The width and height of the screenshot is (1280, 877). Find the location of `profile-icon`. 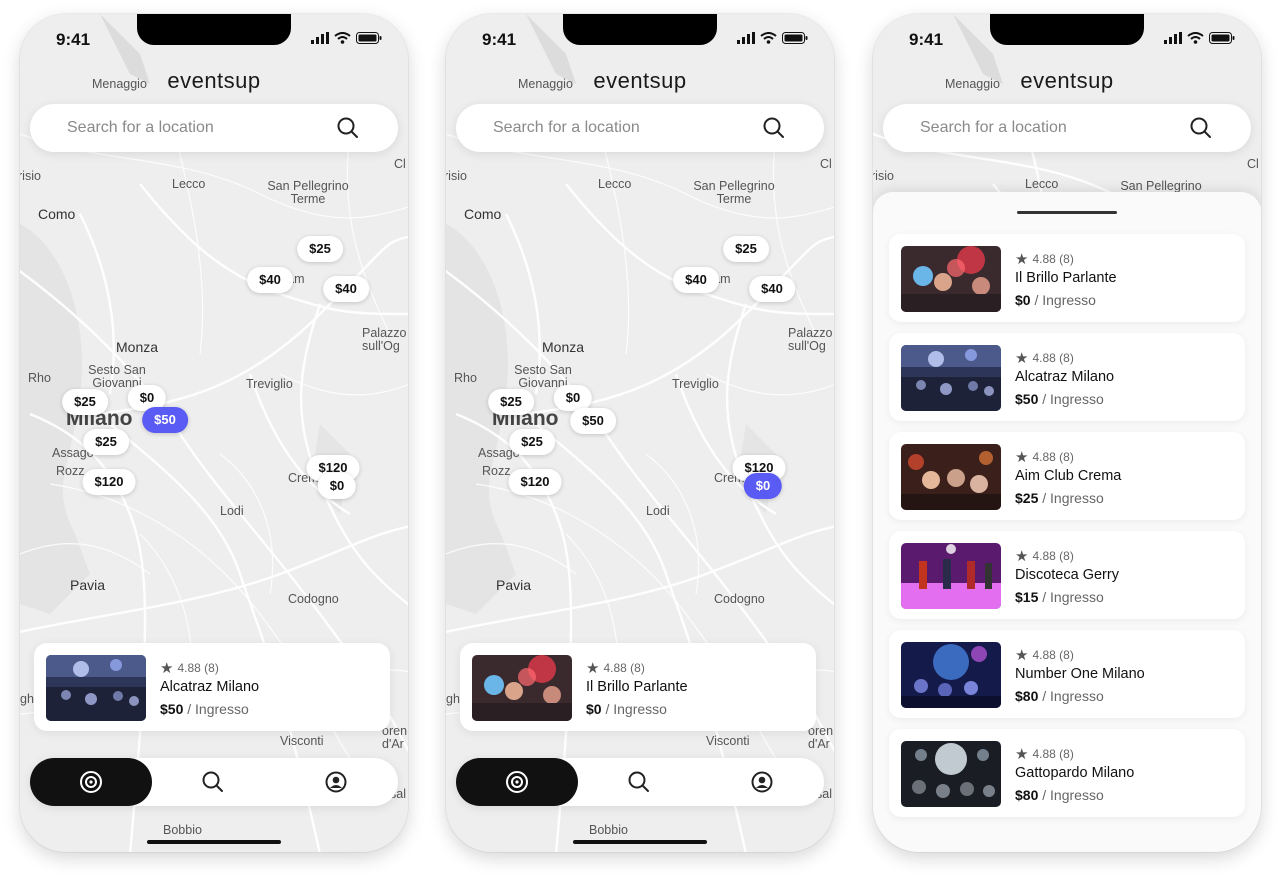

profile-icon is located at coordinates (336, 782).